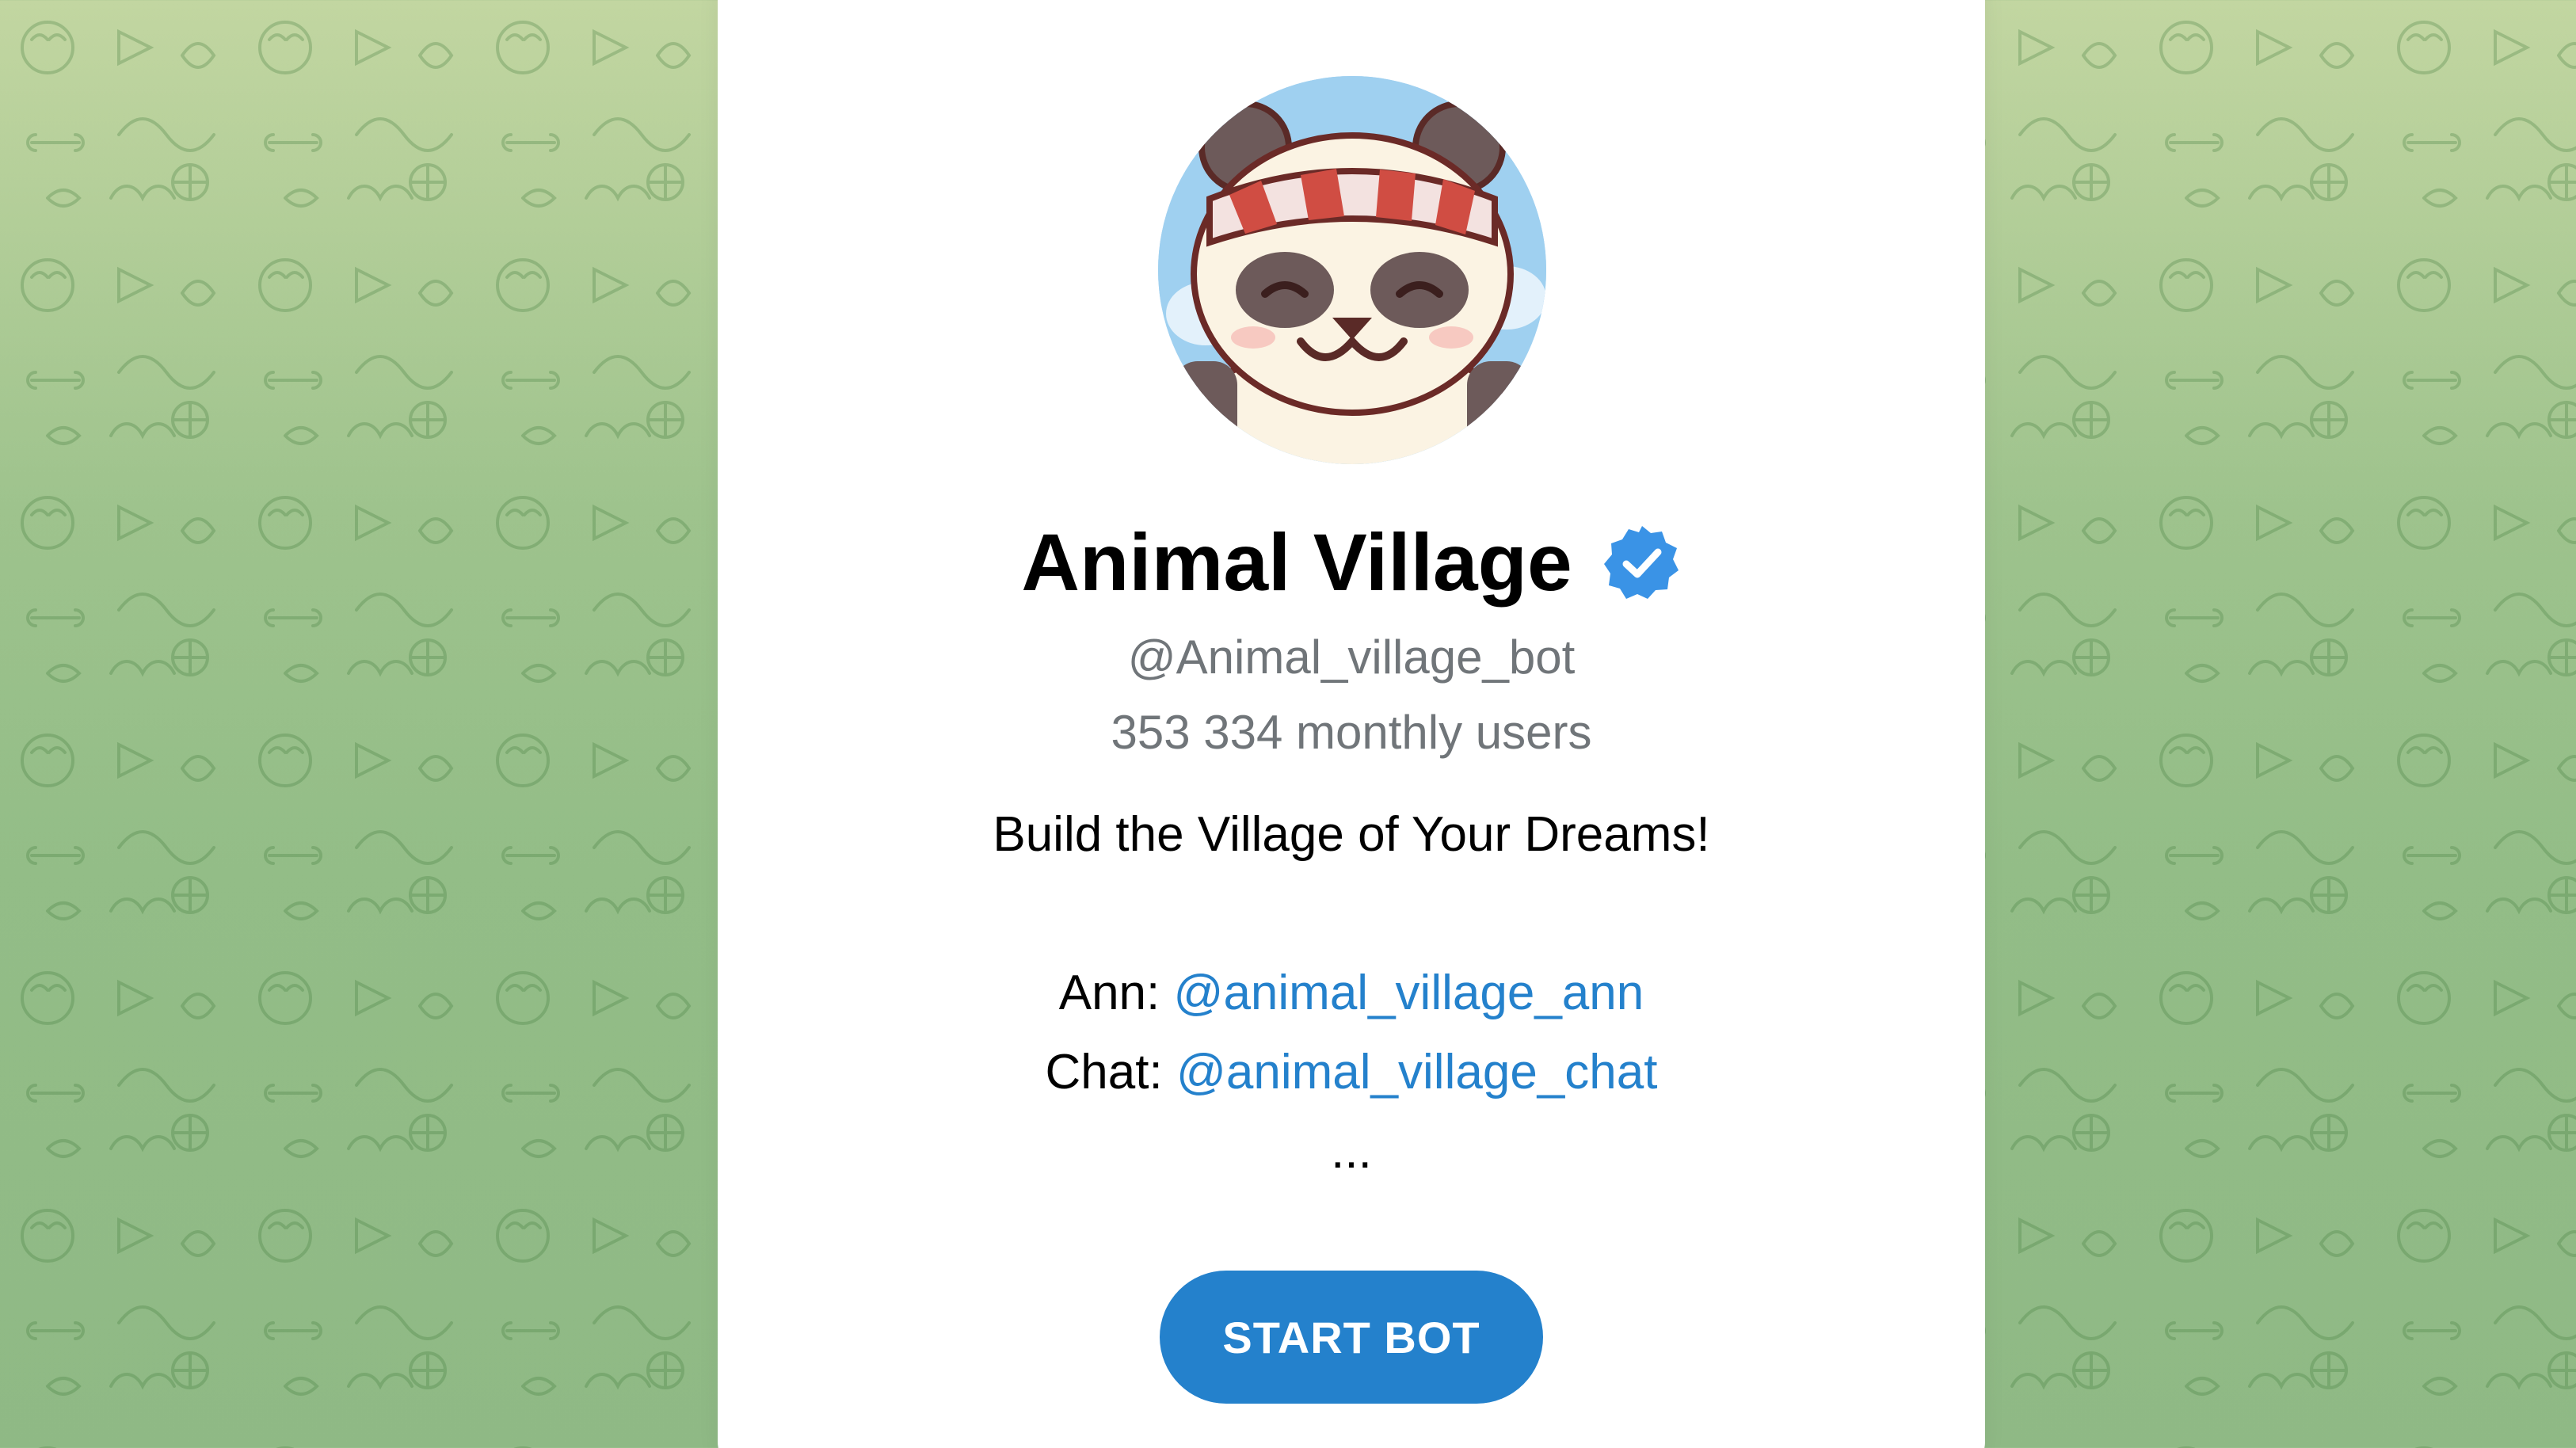 The image size is (2576, 1448). What do you see at coordinates (1296, 562) in the screenshot?
I see `bot-name: Animal Village` at bounding box center [1296, 562].